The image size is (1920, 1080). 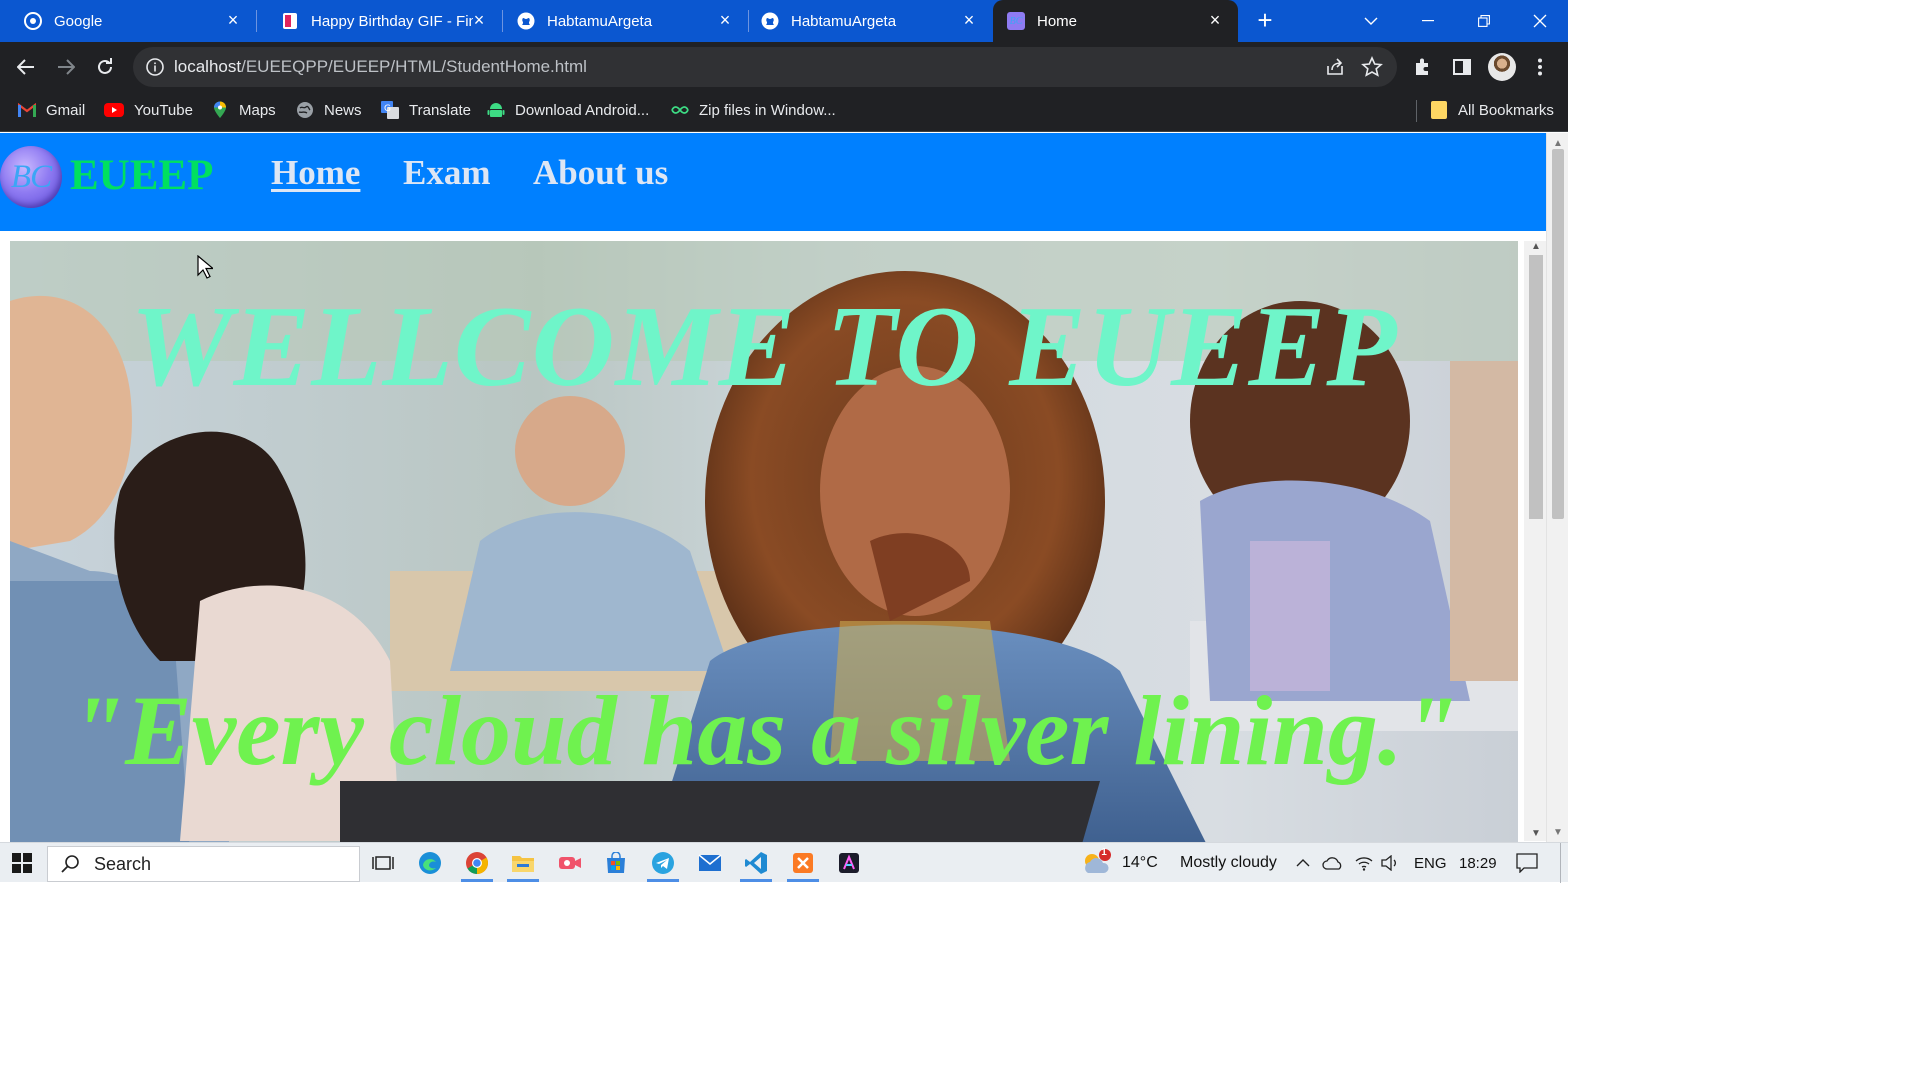 I want to click on weather-desc: Mostly cloudy, so click(x=1228, y=863).